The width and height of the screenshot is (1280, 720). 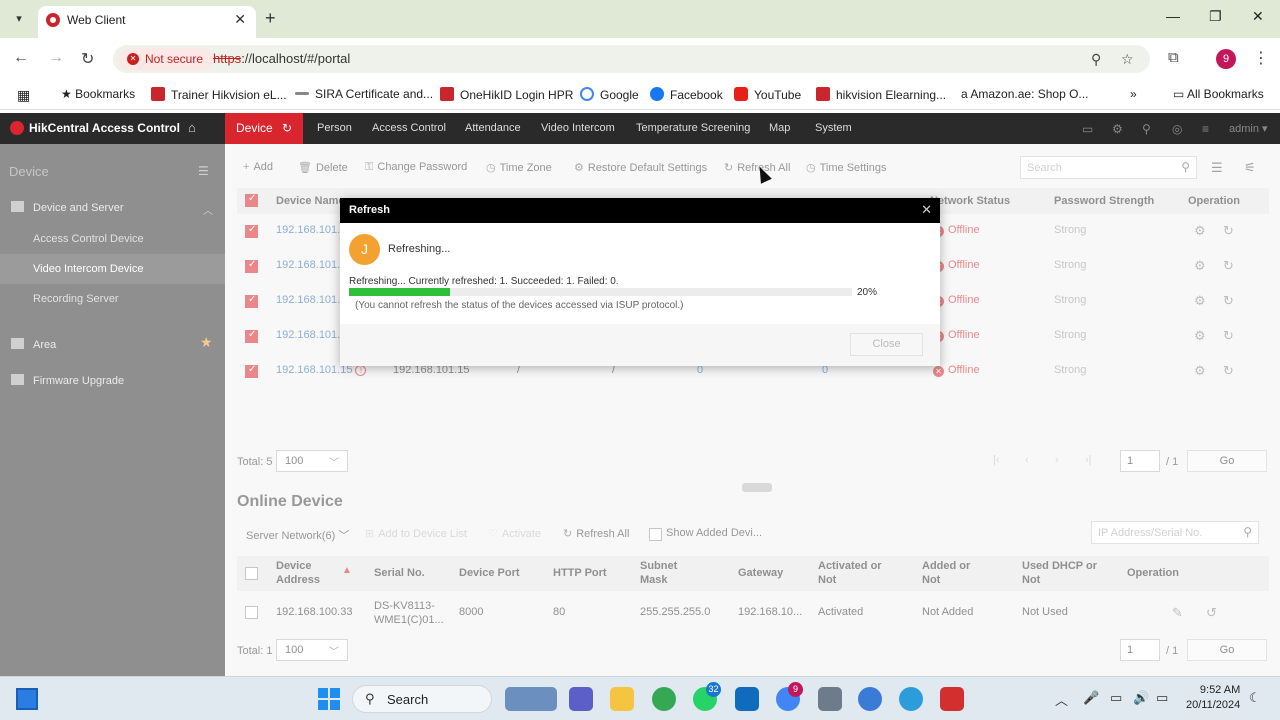 I want to click on dialog-title: Refresh, so click(x=369, y=210).